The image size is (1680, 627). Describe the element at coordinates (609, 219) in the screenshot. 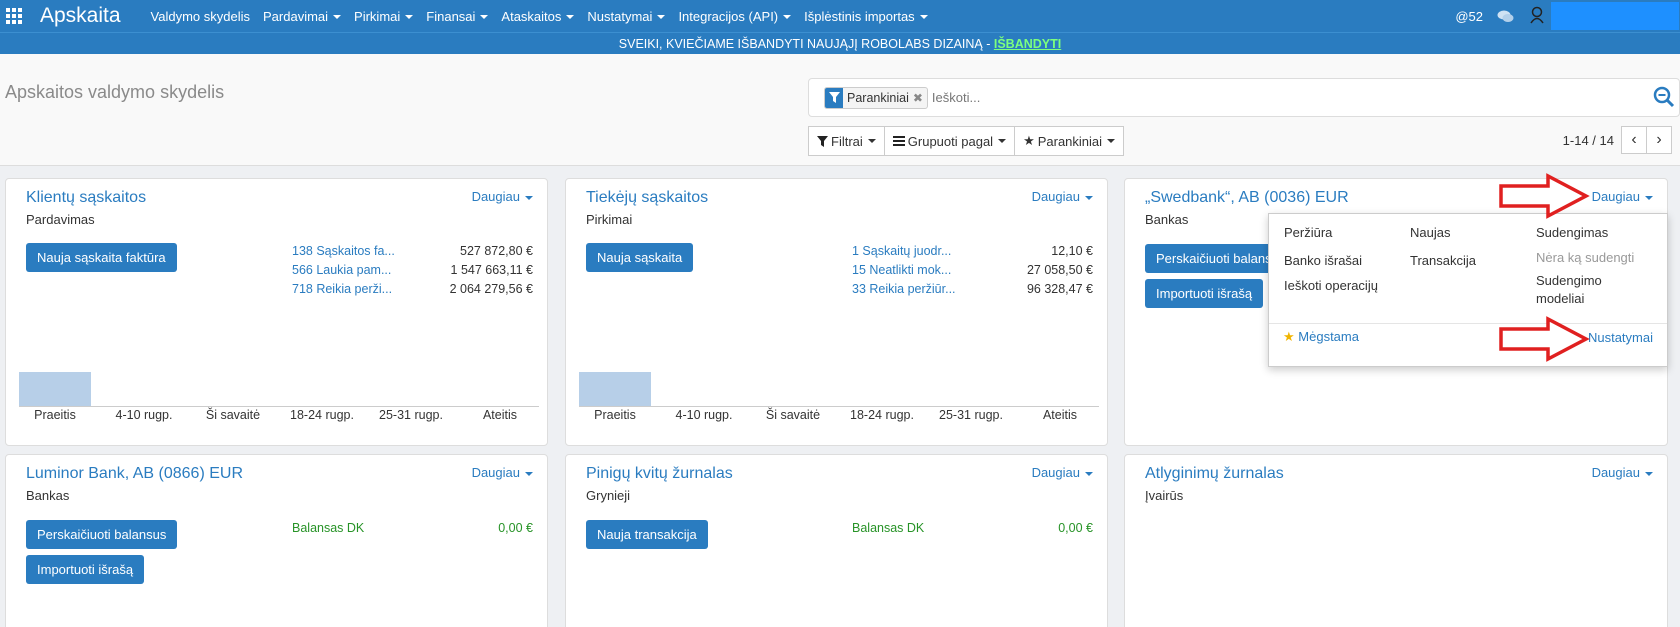

I see `card-subtitle: Pirkimai` at that location.